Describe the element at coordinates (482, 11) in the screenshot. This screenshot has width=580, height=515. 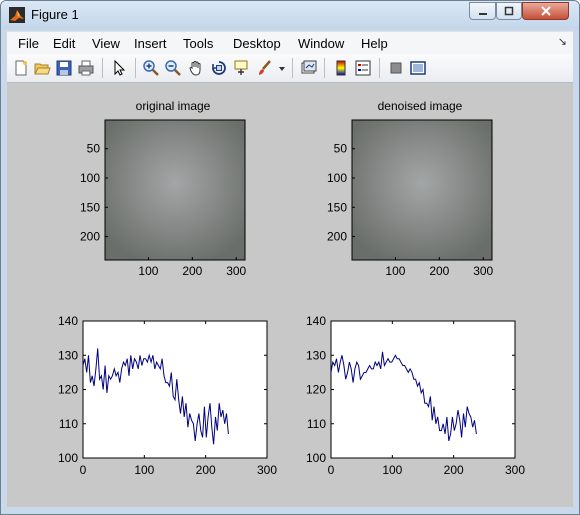
I see `minimize-button` at that location.